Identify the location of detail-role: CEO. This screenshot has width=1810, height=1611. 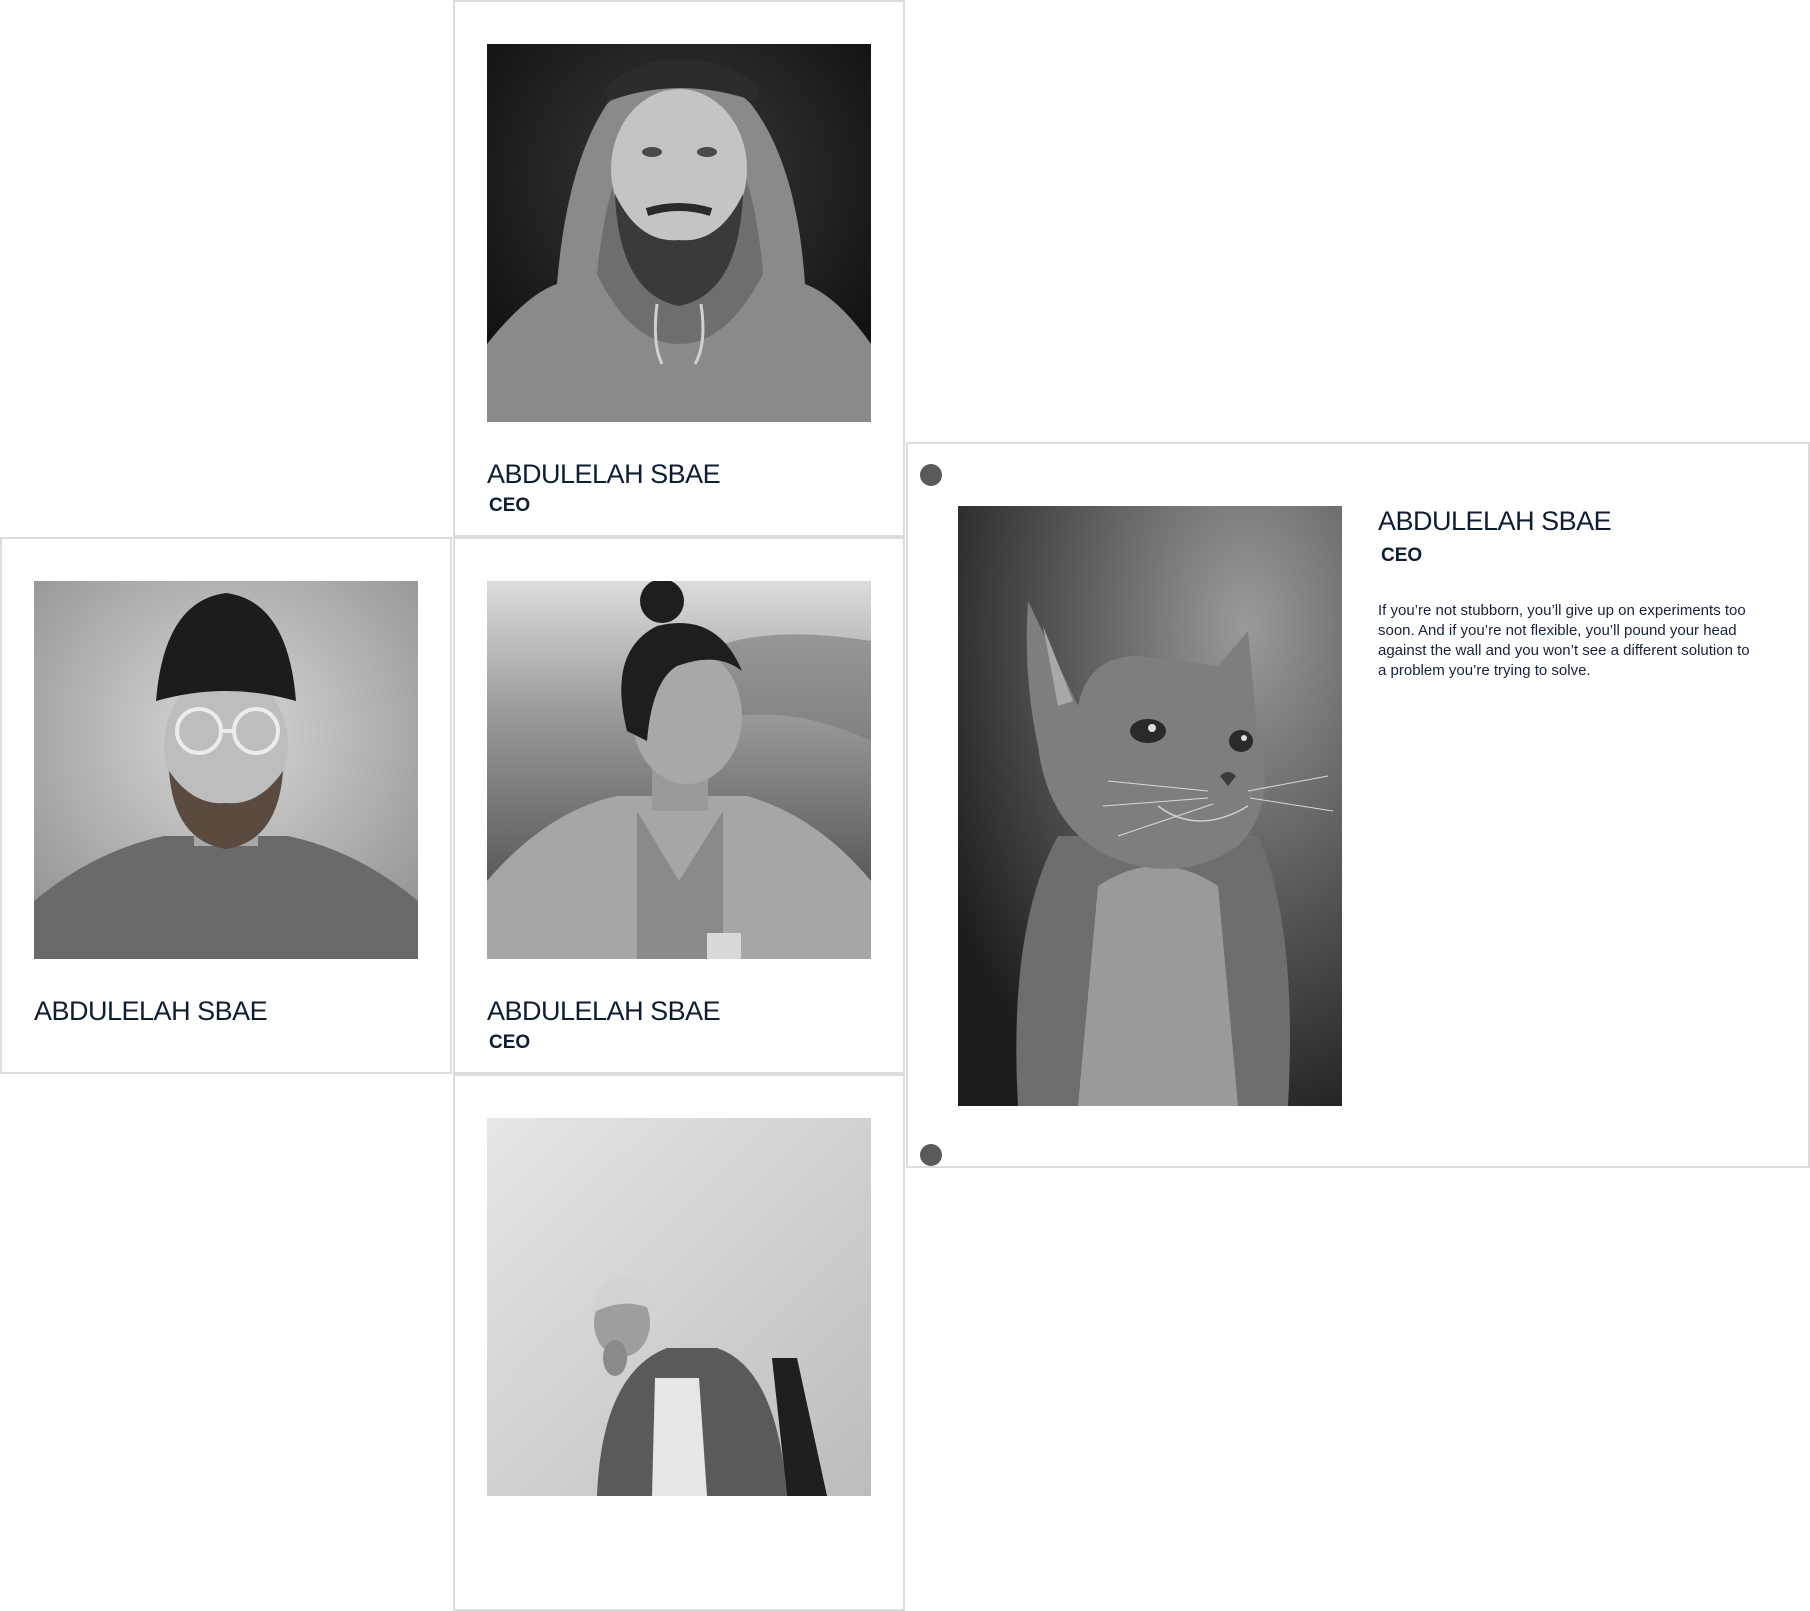
(1402, 555).